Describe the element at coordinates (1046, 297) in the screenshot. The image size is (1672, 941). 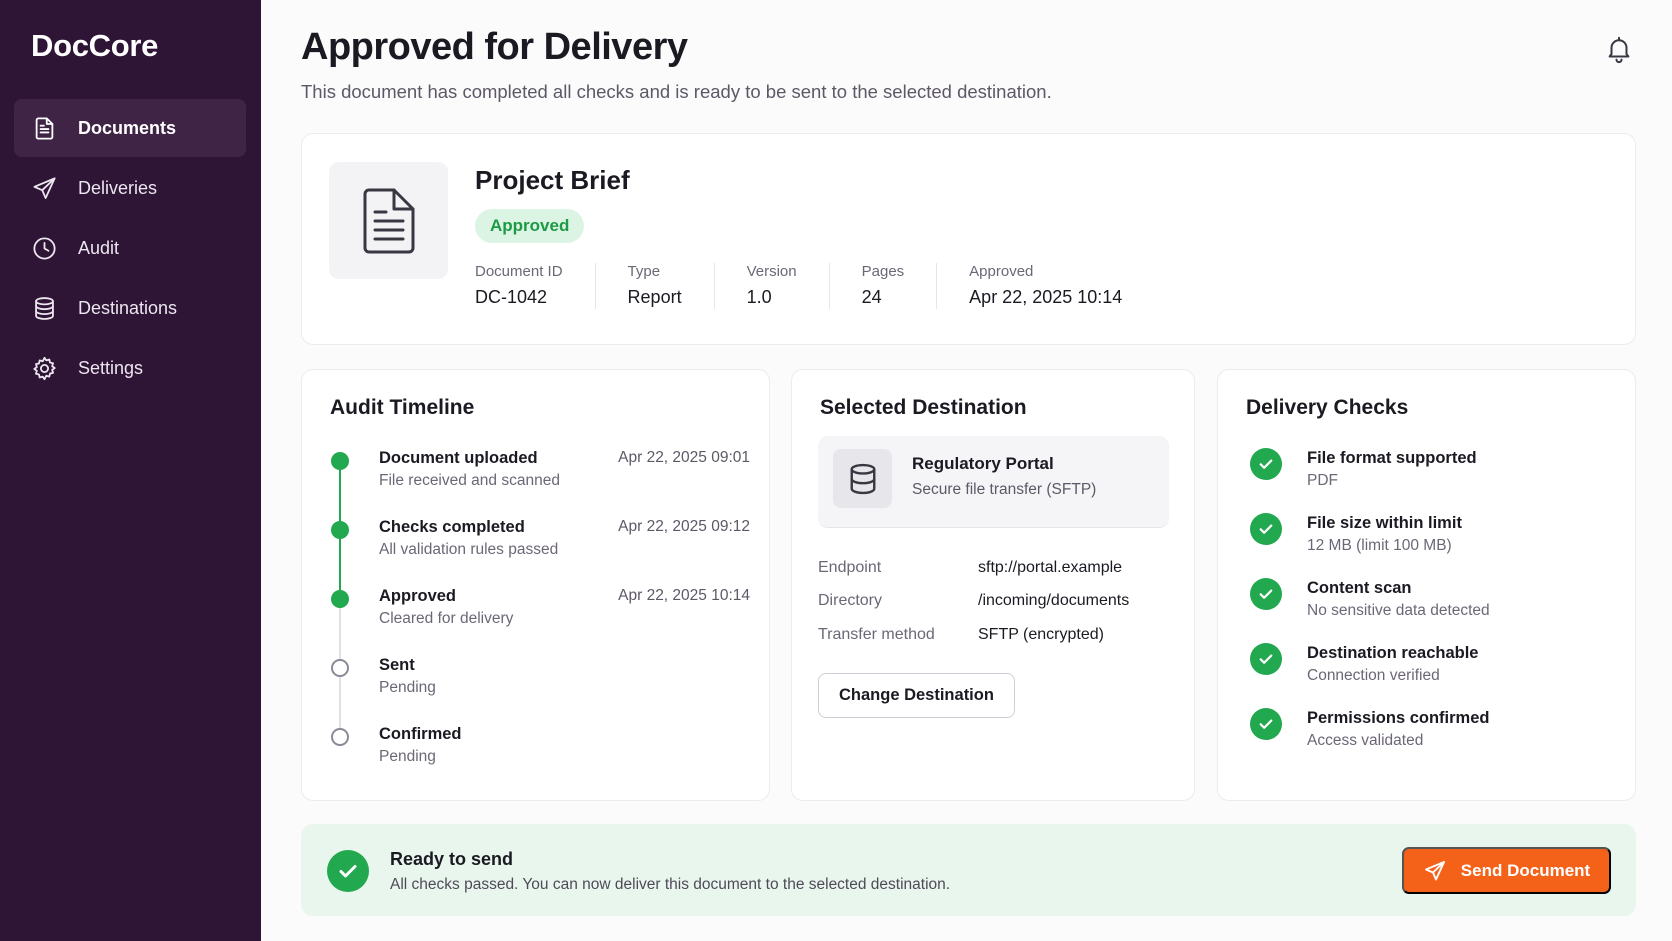
I see `meta-value: Apr 22, 2025 10:14` at that location.